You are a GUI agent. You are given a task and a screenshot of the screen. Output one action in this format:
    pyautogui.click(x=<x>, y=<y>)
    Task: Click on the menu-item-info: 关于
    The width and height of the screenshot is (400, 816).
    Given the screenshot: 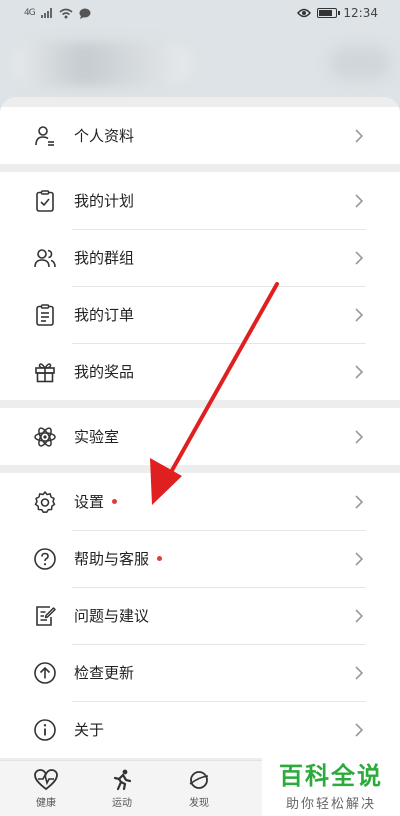 What is the action you would take?
    pyautogui.click(x=200, y=729)
    